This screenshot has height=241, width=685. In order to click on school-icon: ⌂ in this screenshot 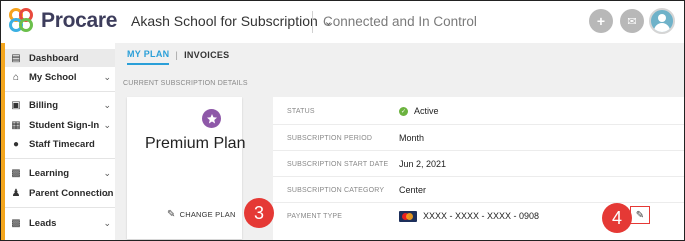, I will do `click(16, 77)`.